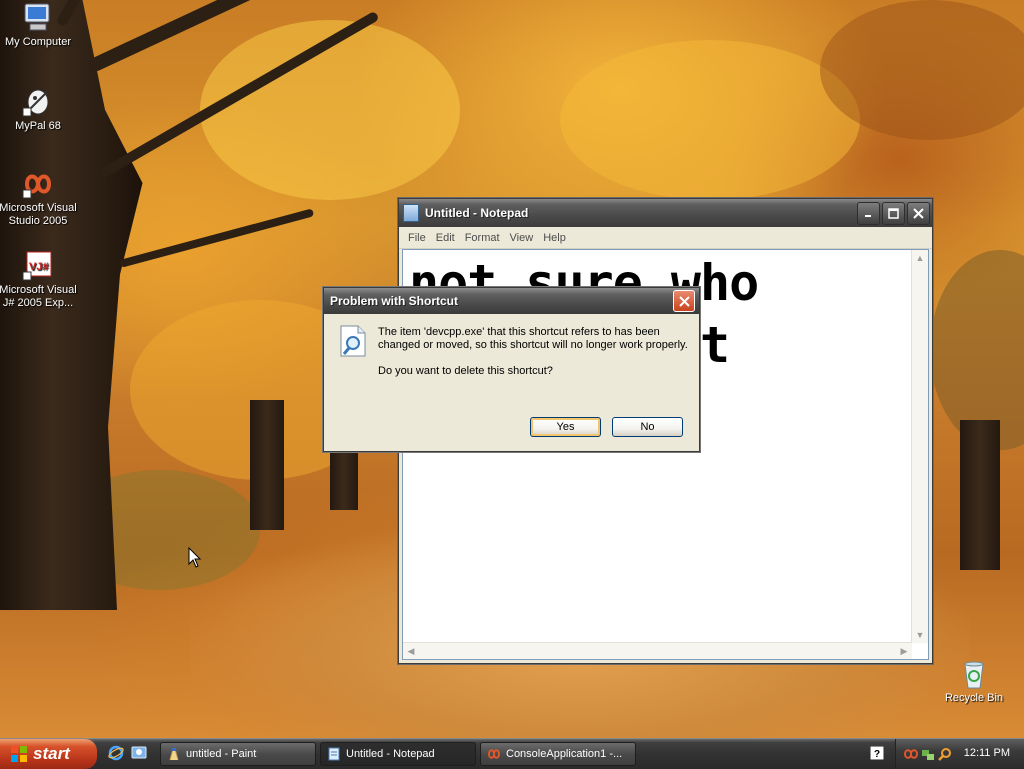 The width and height of the screenshot is (1024, 769). Describe the element at coordinates (920, 635) in the screenshot. I see `scroll-down-icon: ▼` at that location.